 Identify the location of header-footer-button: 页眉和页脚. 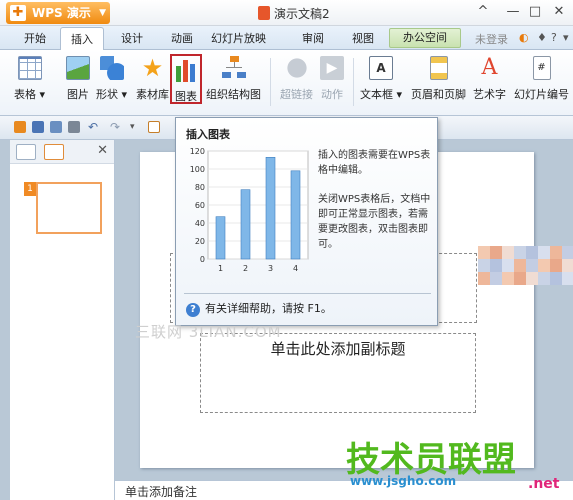
(438, 79).